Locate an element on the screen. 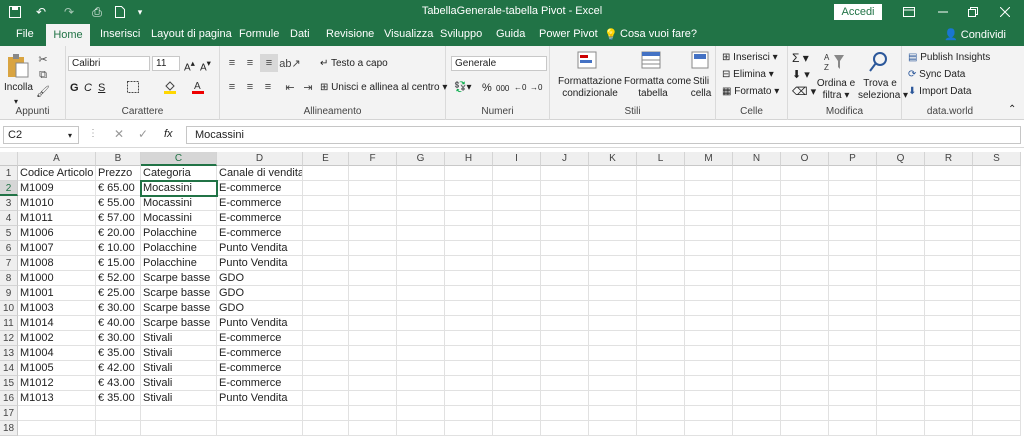 The height and width of the screenshot is (440, 1024). header-cell: Codice Articolo is located at coordinates (57, 173).